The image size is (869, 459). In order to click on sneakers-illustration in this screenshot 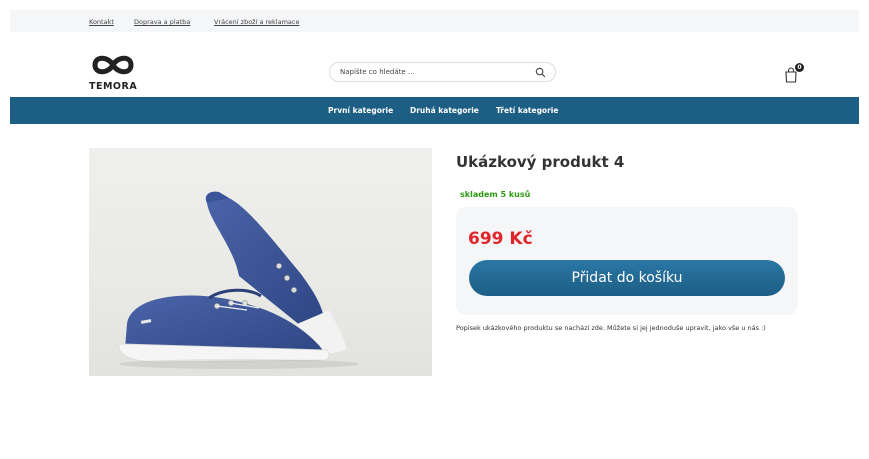, I will do `click(238, 280)`.